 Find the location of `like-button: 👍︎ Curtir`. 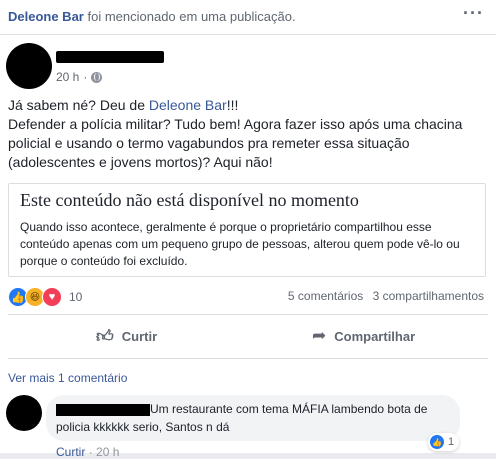

like-button: 👍︎ Curtir is located at coordinates (126, 336).